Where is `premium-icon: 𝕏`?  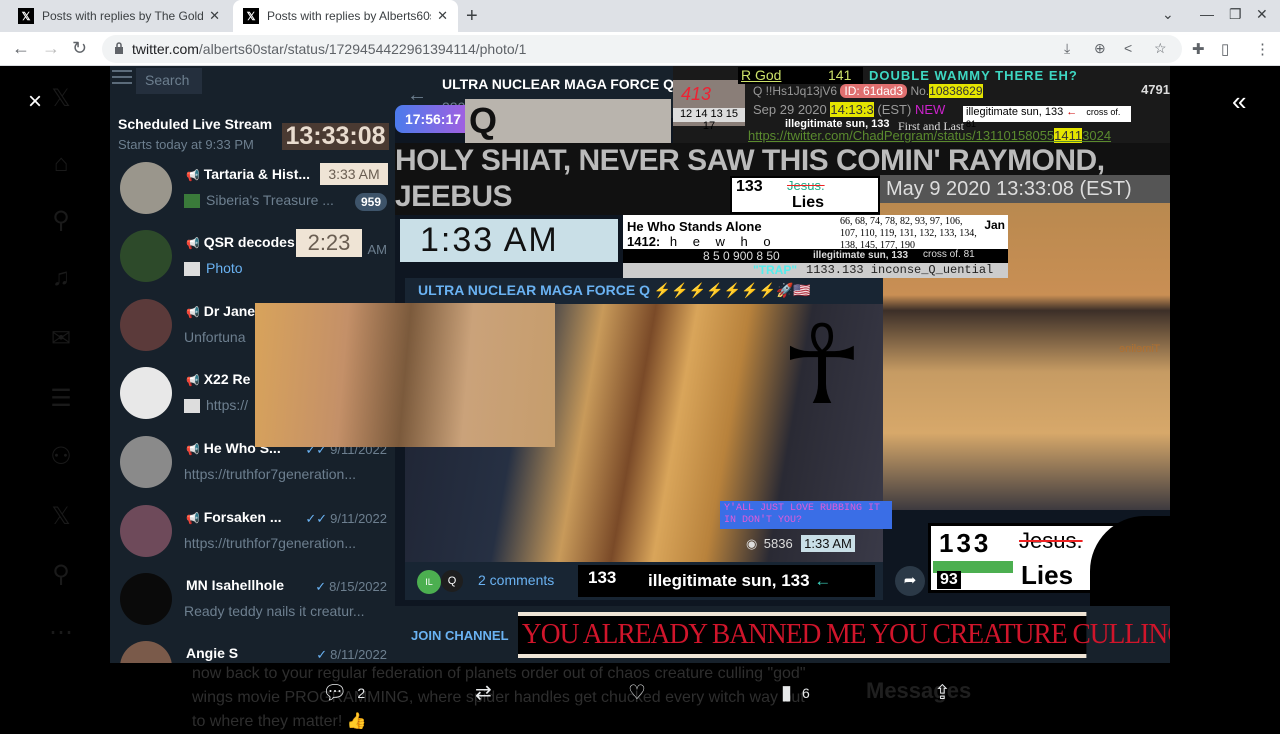 premium-icon: 𝕏 is located at coordinates (61, 516).